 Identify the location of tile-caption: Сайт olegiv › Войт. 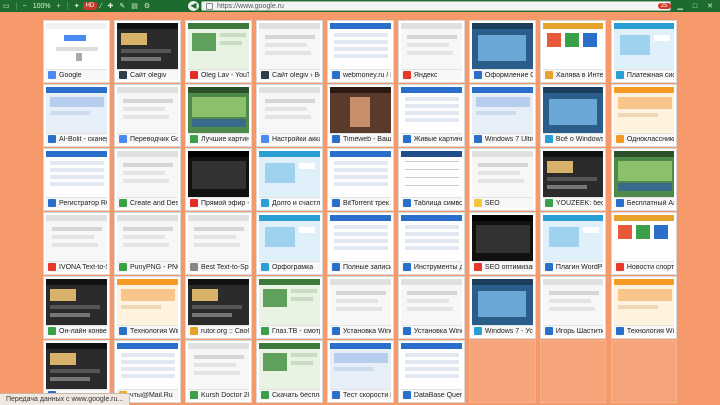
(289, 74).